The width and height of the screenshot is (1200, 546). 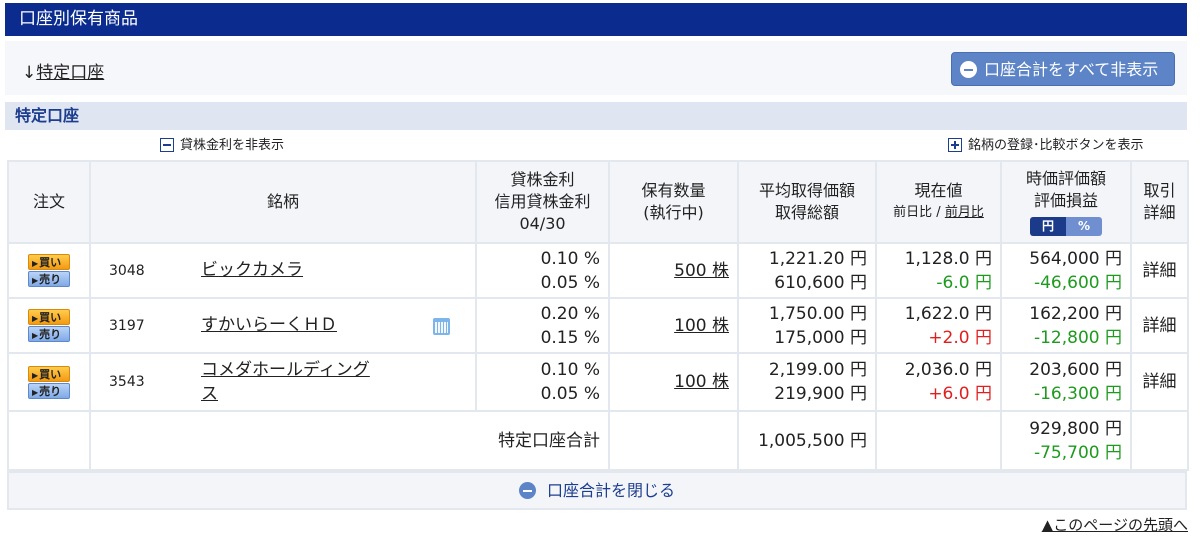 I want to click on lending-rate: 0.20 %, so click(x=570, y=313).